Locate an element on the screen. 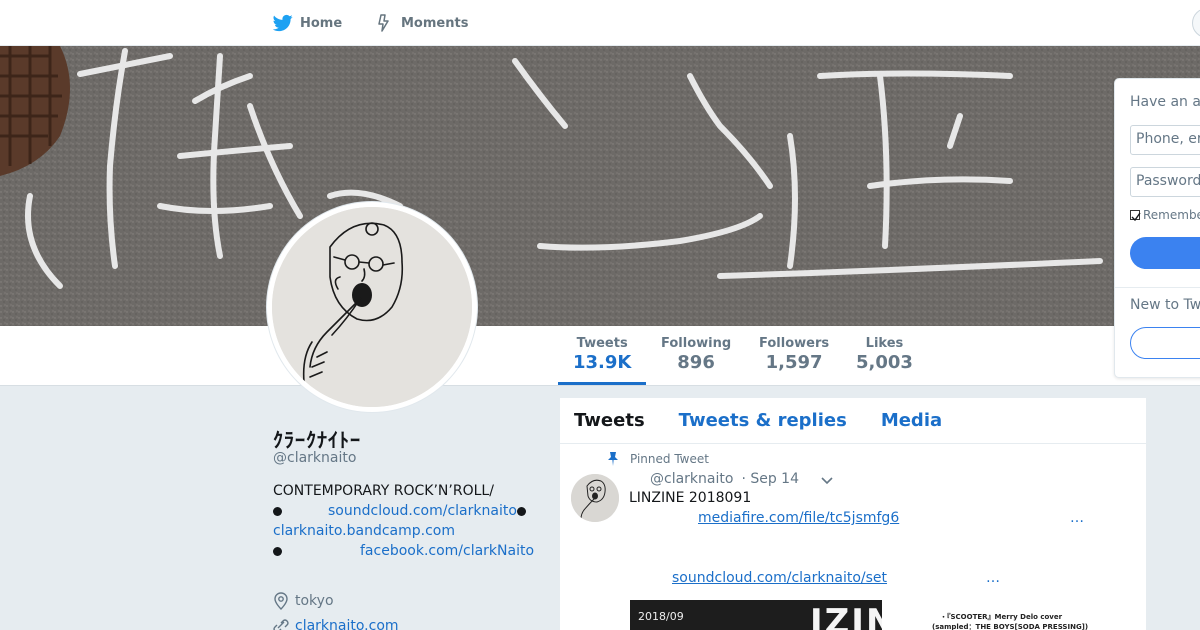 This screenshot has height=630, width=1200. nav-moments: Moments is located at coordinates (421, 23).